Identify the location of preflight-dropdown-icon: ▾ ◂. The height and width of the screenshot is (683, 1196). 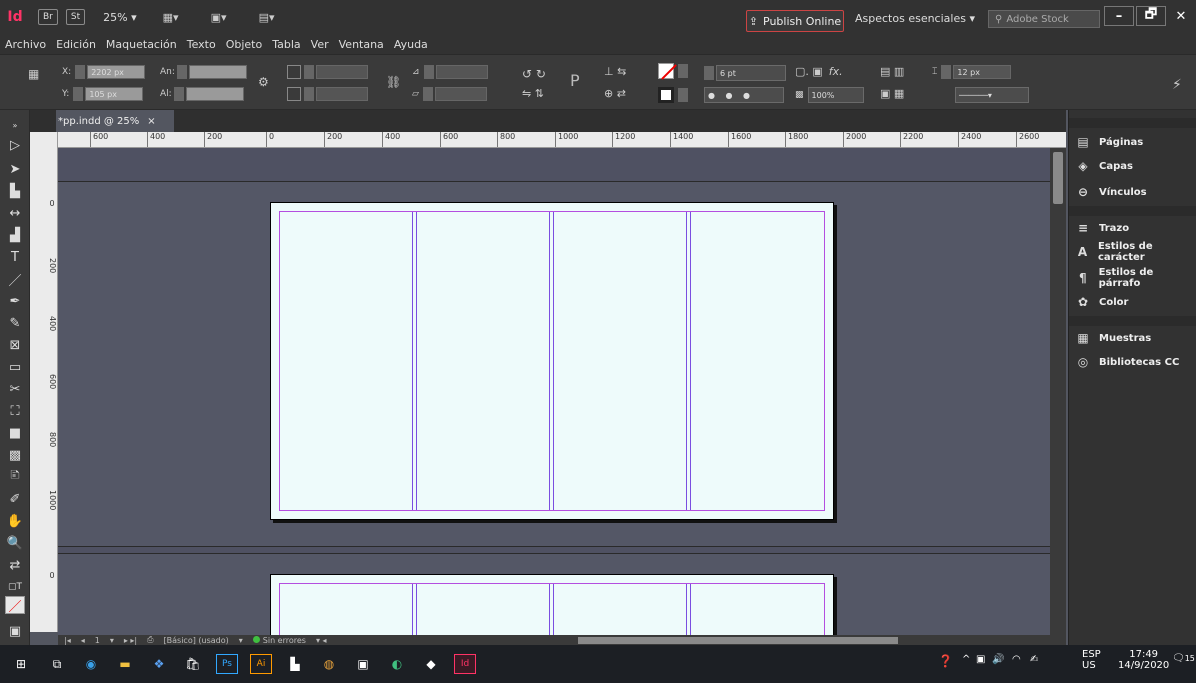
(321, 640).